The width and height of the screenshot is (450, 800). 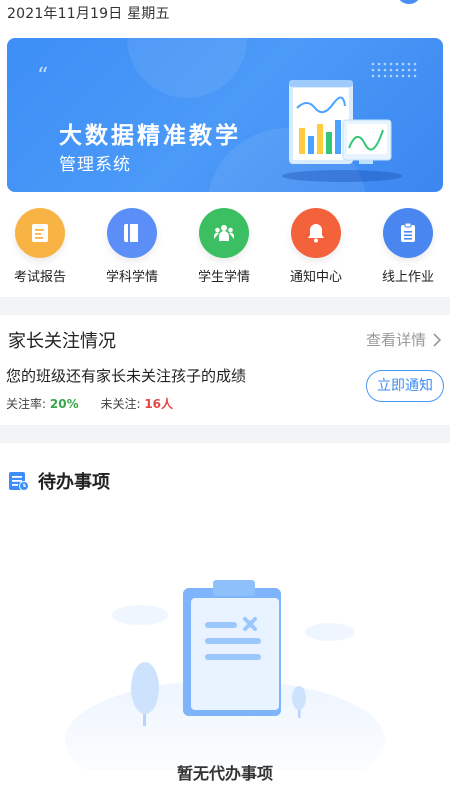 I want to click on dashboard-illustration-icon, so click(x=349, y=122).